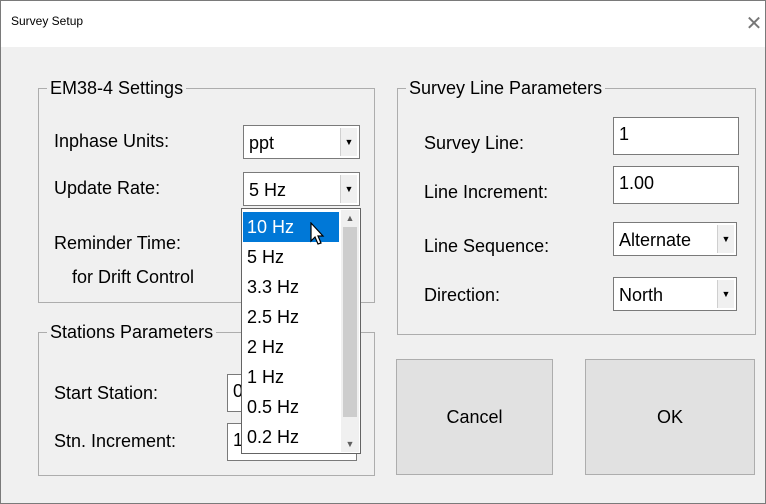 The height and width of the screenshot is (504, 766). I want to click on survey-line-value: 1, so click(624, 134).